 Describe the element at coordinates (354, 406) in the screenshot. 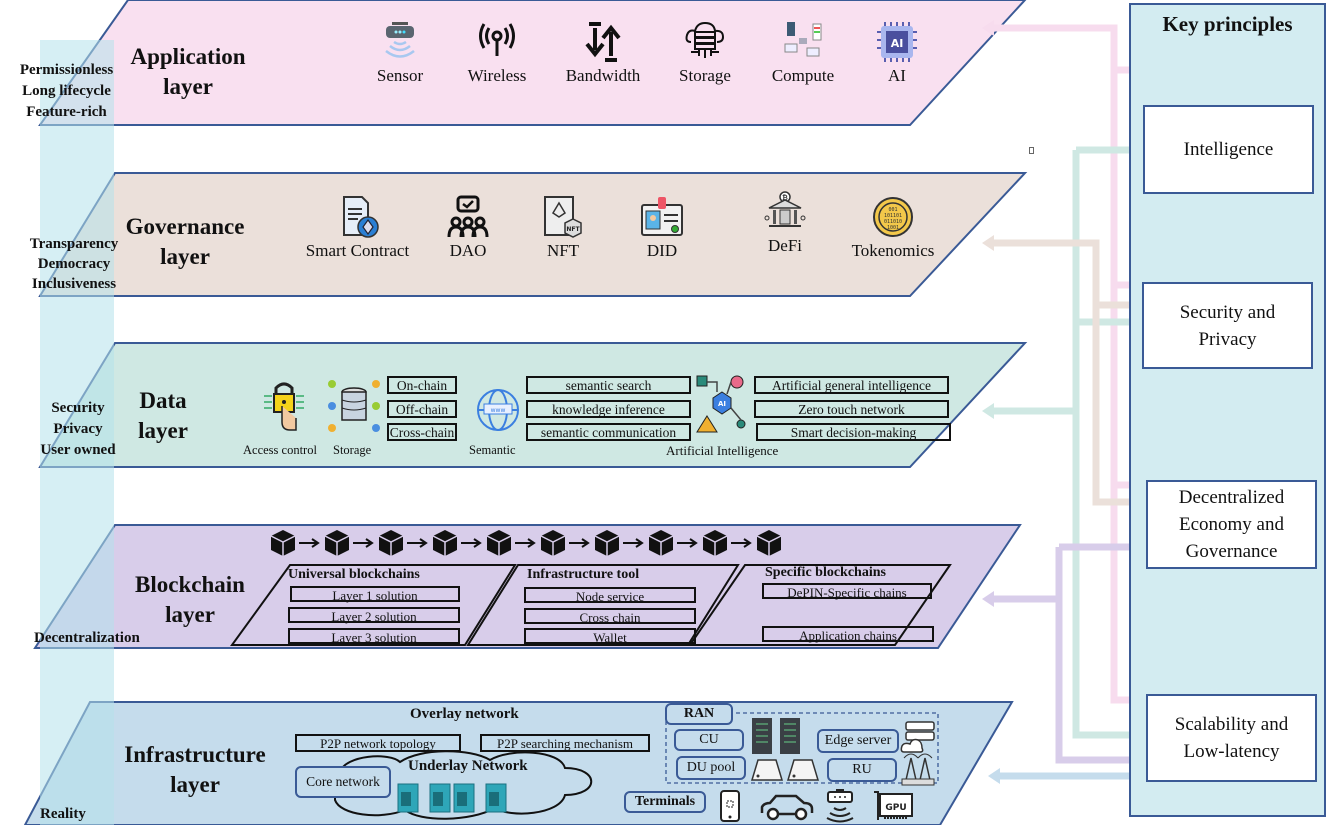

I see `database-storage-icon` at that location.